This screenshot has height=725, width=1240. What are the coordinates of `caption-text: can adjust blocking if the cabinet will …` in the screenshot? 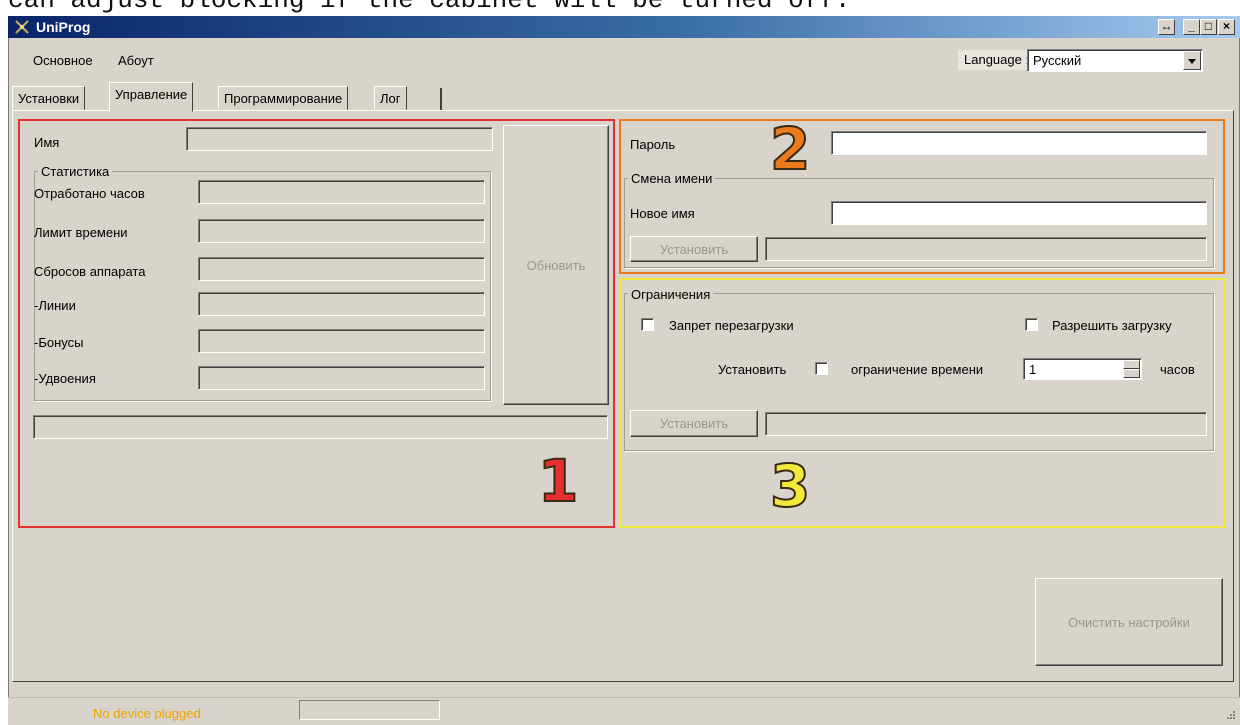 It's located at (429, 7).